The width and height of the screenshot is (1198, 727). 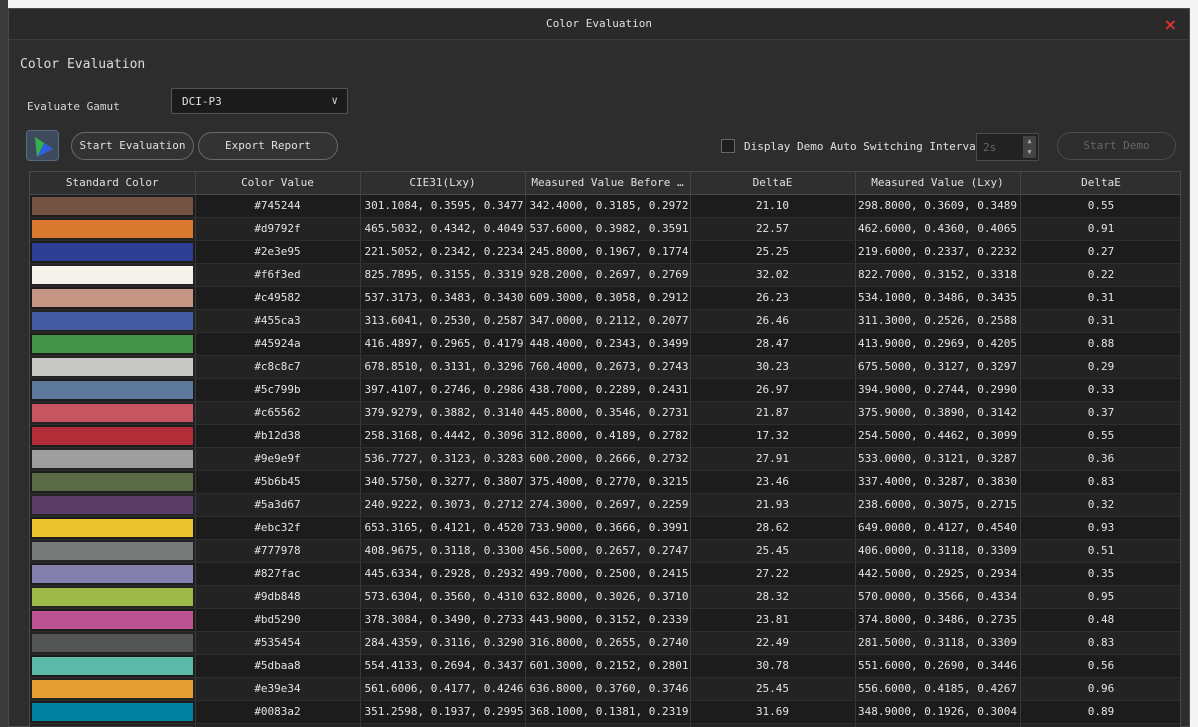 What do you see at coordinates (278, 528) in the screenshot?
I see `color-value-cell: #ebc32f` at bounding box center [278, 528].